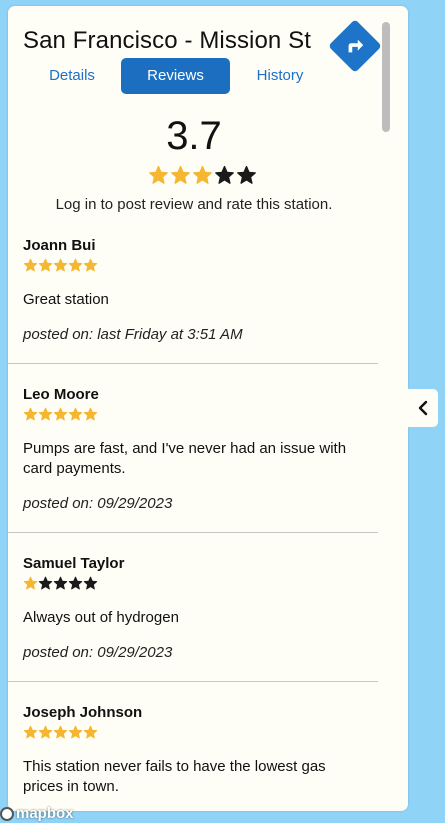 This screenshot has width=445, height=823. I want to click on review-text: Great station, so click(66, 299).